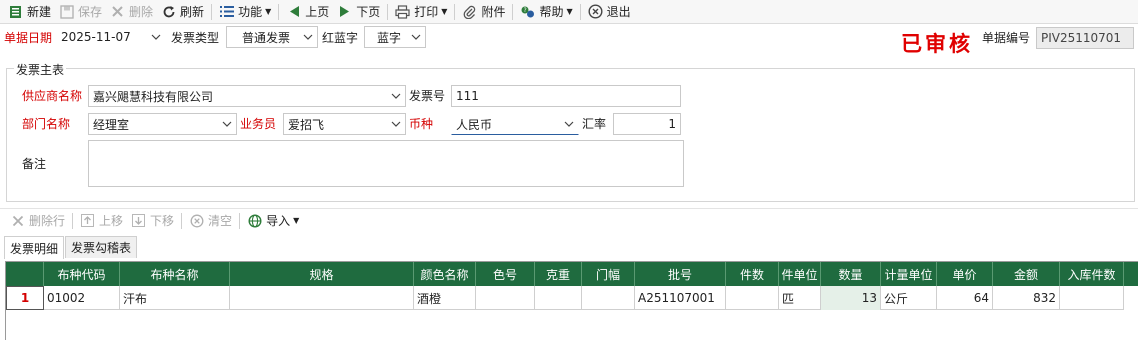 The image size is (1138, 340). What do you see at coordinates (851, 298) in the screenshot?
I see `table-cell: 13` at bounding box center [851, 298].